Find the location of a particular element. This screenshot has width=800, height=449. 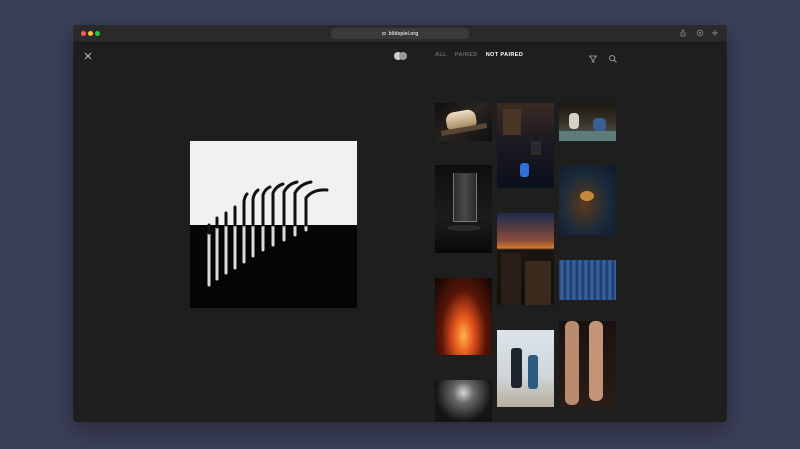

lock-icon is located at coordinates (383, 33).